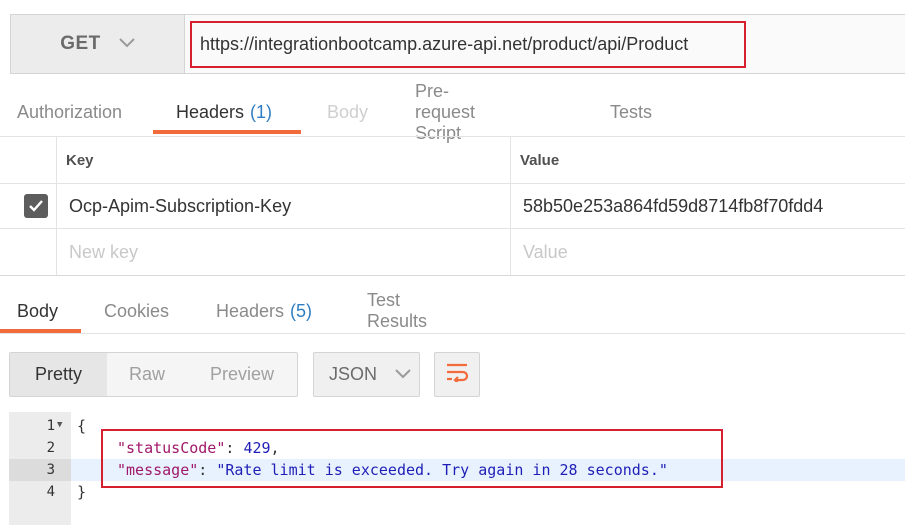 This screenshot has height=525, width=905. I want to click on json-key: "statusCode", so click(171, 448).